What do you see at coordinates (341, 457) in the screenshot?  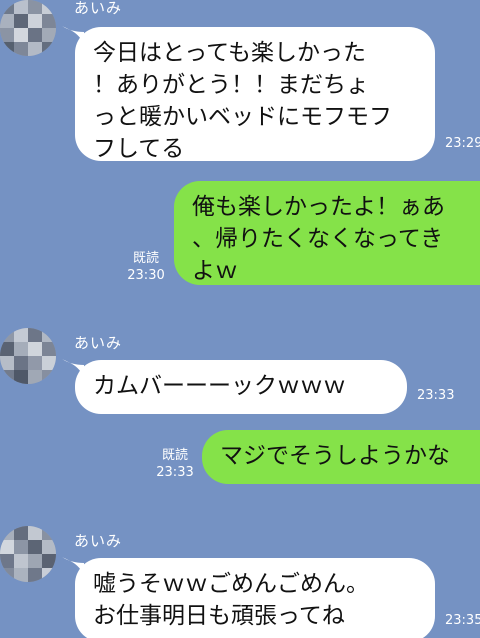 I see `message-bubble: マジでそうしようかな` at bounding box center [341, 457].